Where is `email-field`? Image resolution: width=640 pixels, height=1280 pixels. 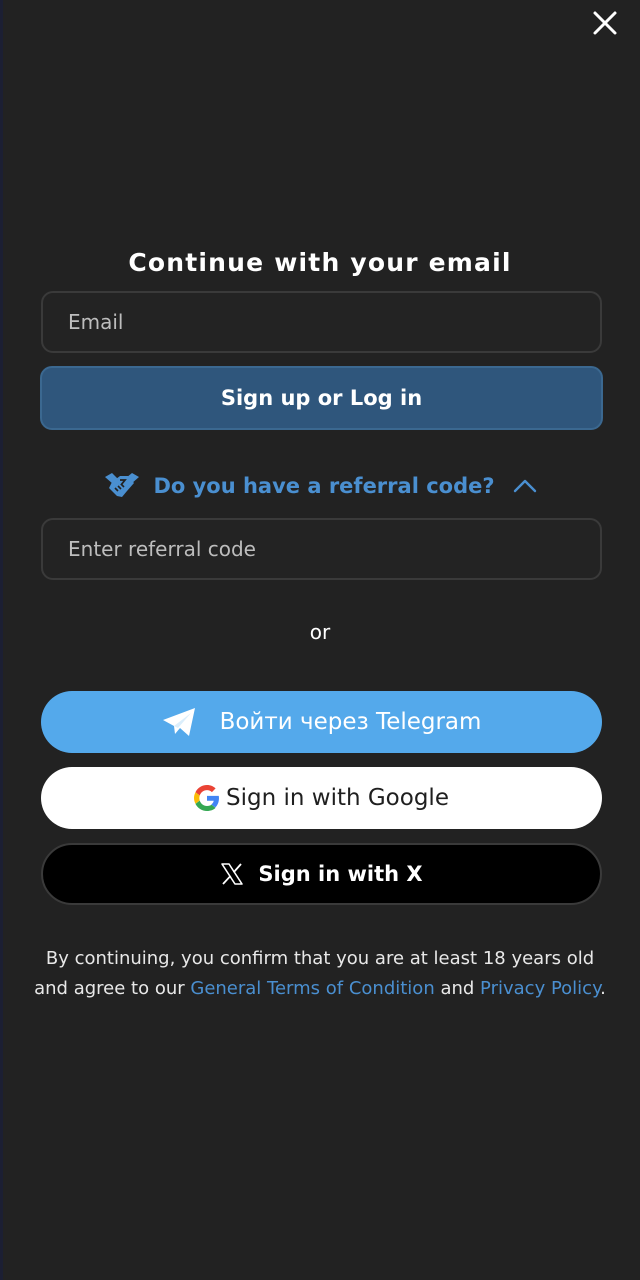 email-field is located at coordinates (321, 322).